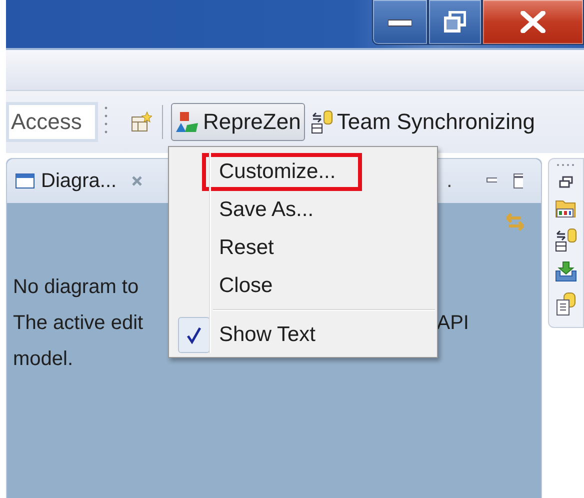 The image size is (584, 498). I want to click on import-icon, so click(566, 272).